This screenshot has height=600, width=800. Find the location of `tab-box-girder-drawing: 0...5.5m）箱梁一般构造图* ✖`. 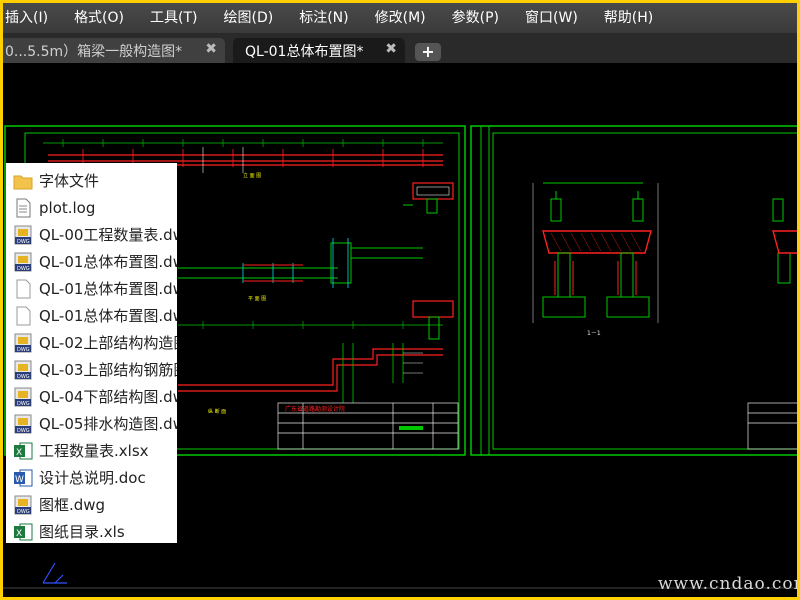

tab-box-girder-drawing: 0...5.5m）箱梁一般构造图* ✖ is located at coordinates (114, 50).